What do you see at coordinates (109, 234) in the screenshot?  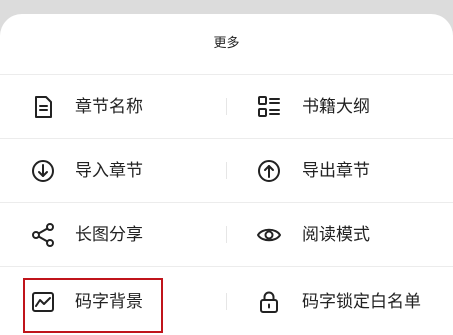 I see `menu-item-label: 长图分享` at bounding box center [109, 234].